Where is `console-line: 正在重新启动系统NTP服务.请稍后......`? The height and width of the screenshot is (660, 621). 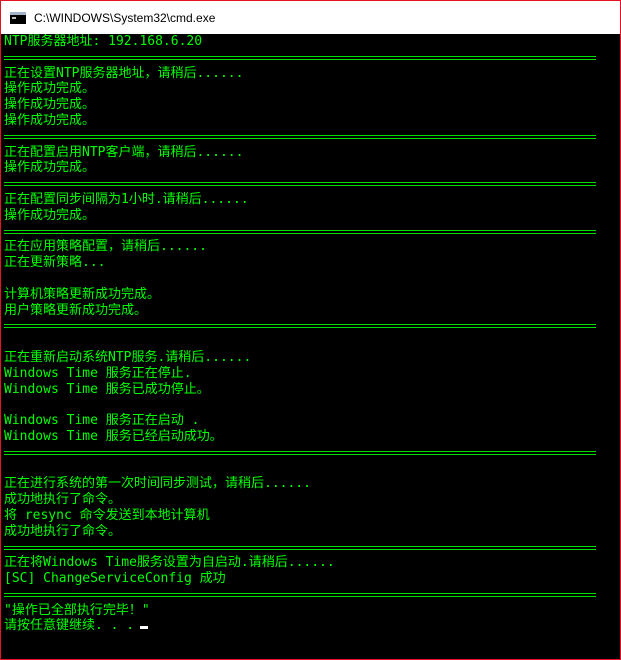 console-line: 正在重新启动系统NTP服务.请稍后...... is located at coordinates (128, 357).